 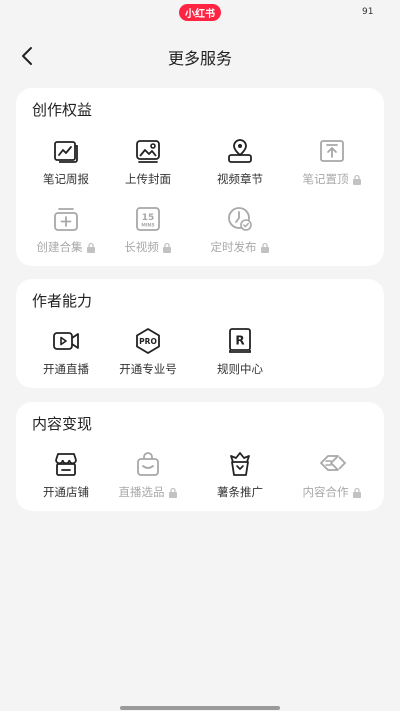 What do you see at coordinates (148, 233) in the screenshot?
I see `long-video-item: 15 MINS 长视频` at bounding box center [148, 233].